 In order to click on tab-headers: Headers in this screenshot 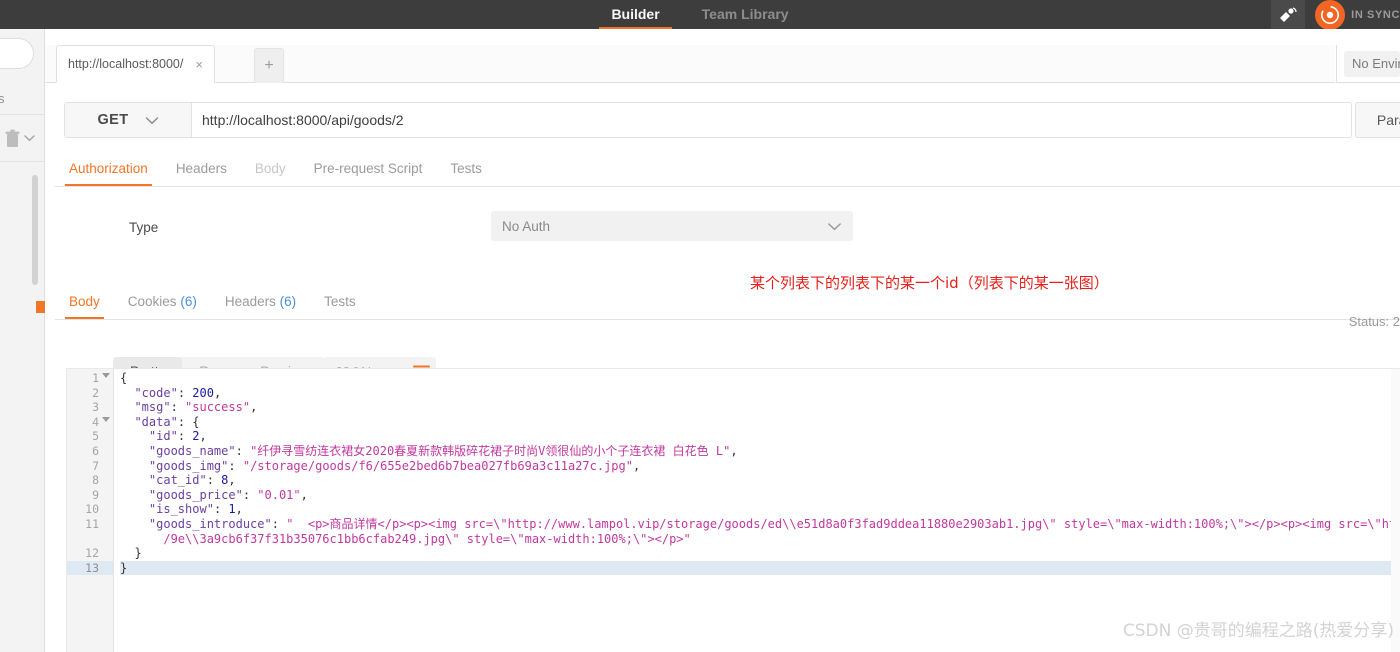, I will do `click(201, 170)`.